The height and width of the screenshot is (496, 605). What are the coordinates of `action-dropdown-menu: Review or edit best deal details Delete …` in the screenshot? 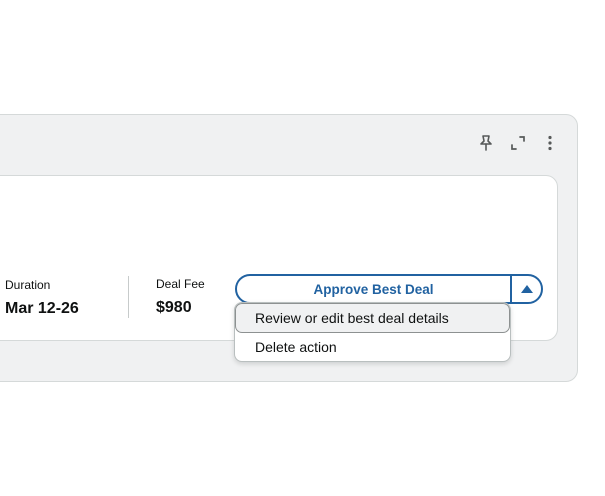 It's located at (372, 332).